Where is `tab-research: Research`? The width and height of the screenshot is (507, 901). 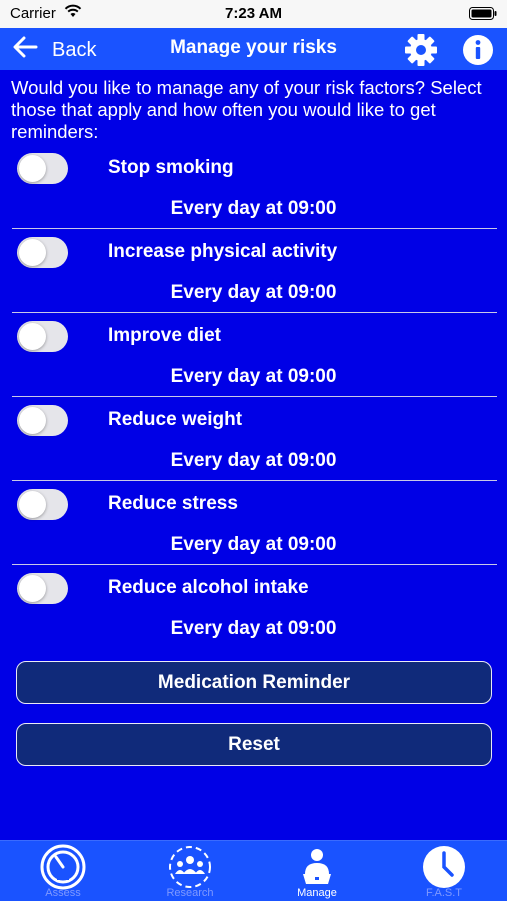
tab-research: Research is located at coordinates (190, 871).